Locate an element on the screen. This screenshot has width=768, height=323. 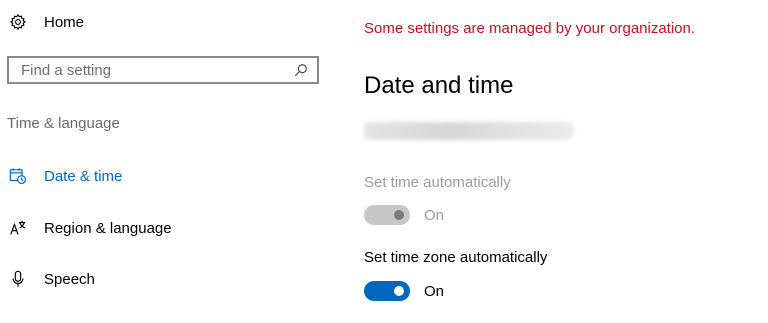
set-time-auto-toggle is located at coordinates (387, 215).